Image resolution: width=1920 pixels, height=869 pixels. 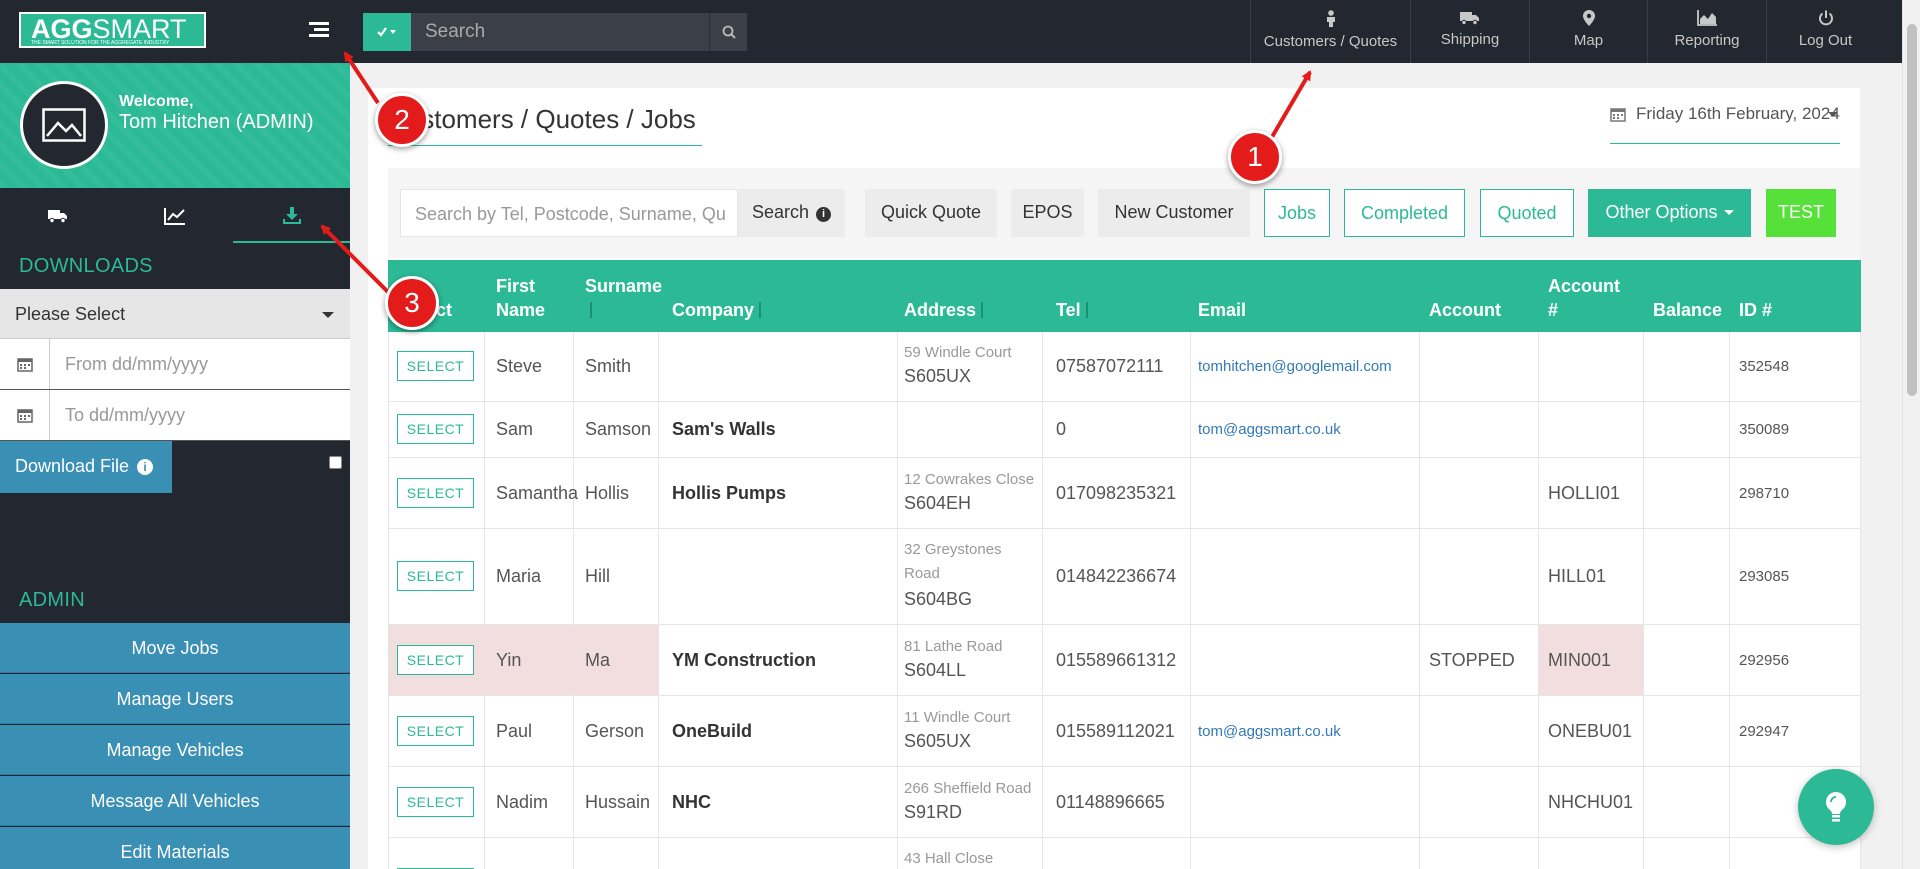 What do you see at coordinates (175, 648) in the screenshot?
I see `move-jobs-button: Move Jobs` at bounding box center [175, 648].